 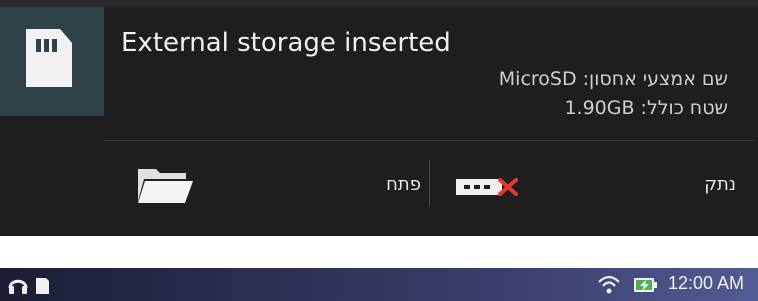 I want to click on panel-top-strip, so click(x=379, y=3).